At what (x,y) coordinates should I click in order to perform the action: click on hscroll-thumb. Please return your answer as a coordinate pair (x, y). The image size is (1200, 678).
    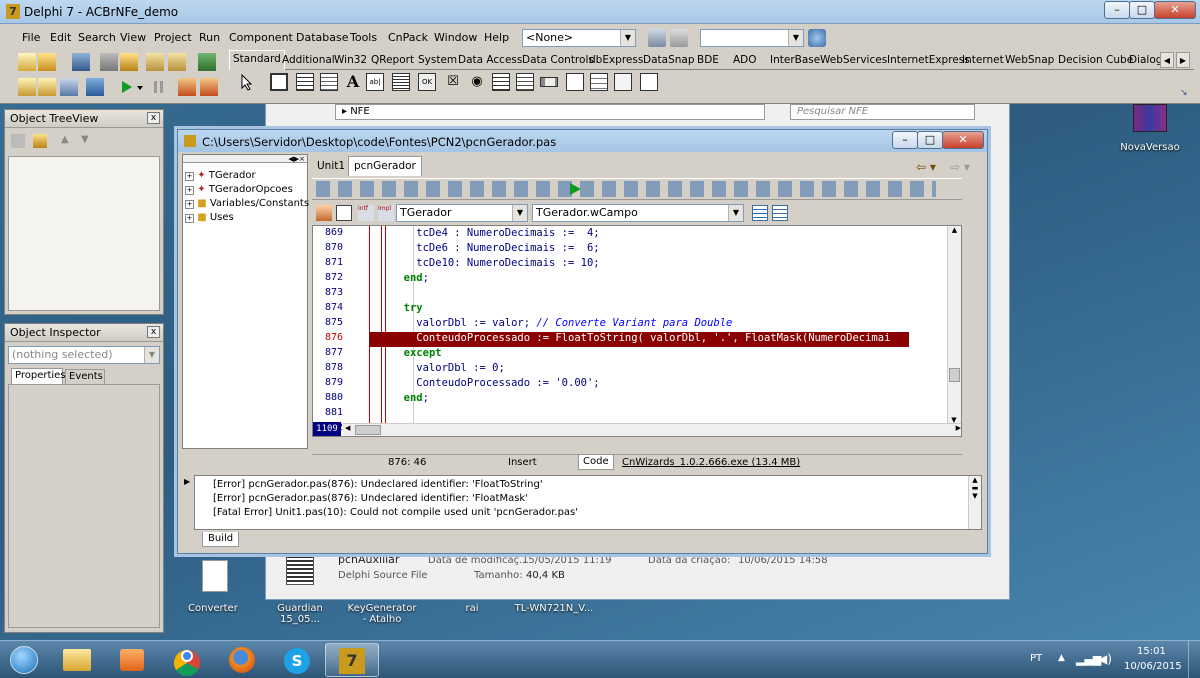
    Looking at the image, I should click on (368, 430).